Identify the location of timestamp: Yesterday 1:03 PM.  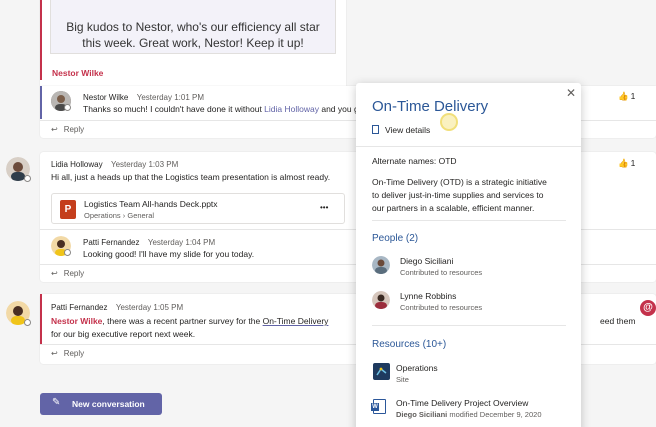
(144, 164).